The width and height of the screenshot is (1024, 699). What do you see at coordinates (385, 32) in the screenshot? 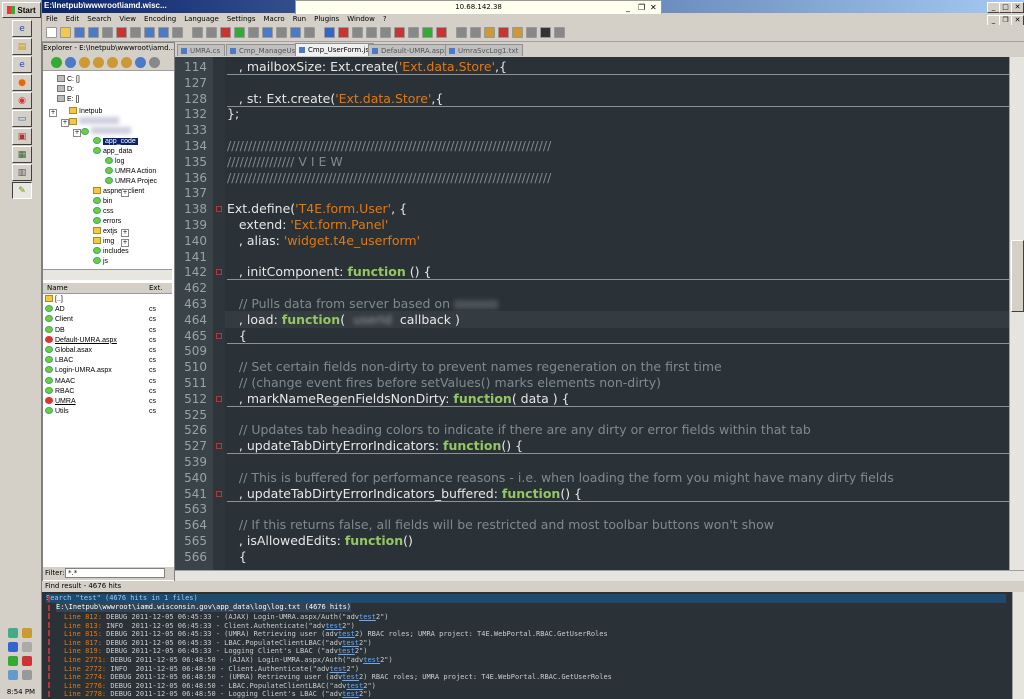
I see `toolbar-playback-icon` at bounding box center [385, 32].